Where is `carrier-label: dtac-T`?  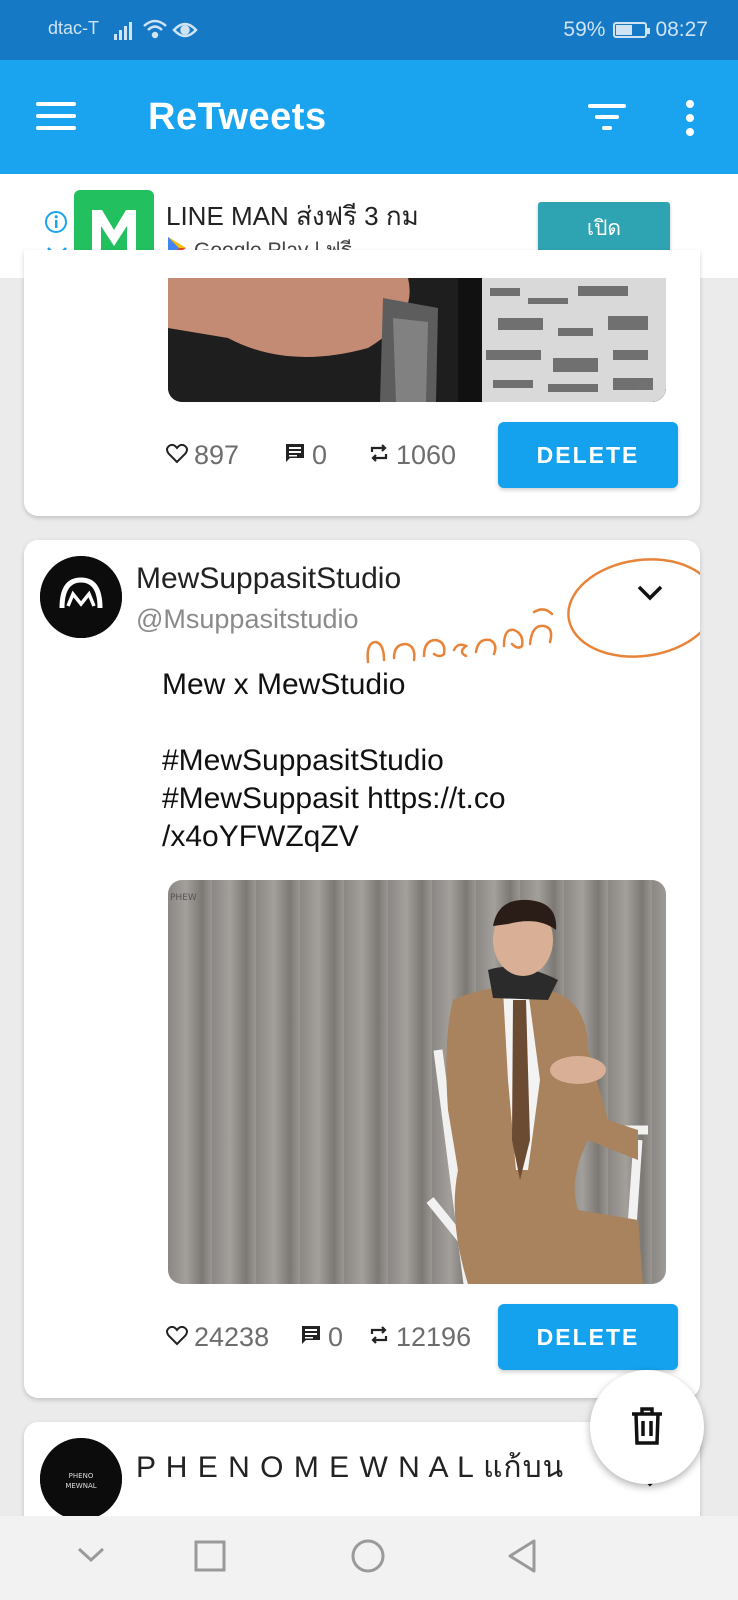
carrier-label: dtac-T is located at coordinates (74, 28).